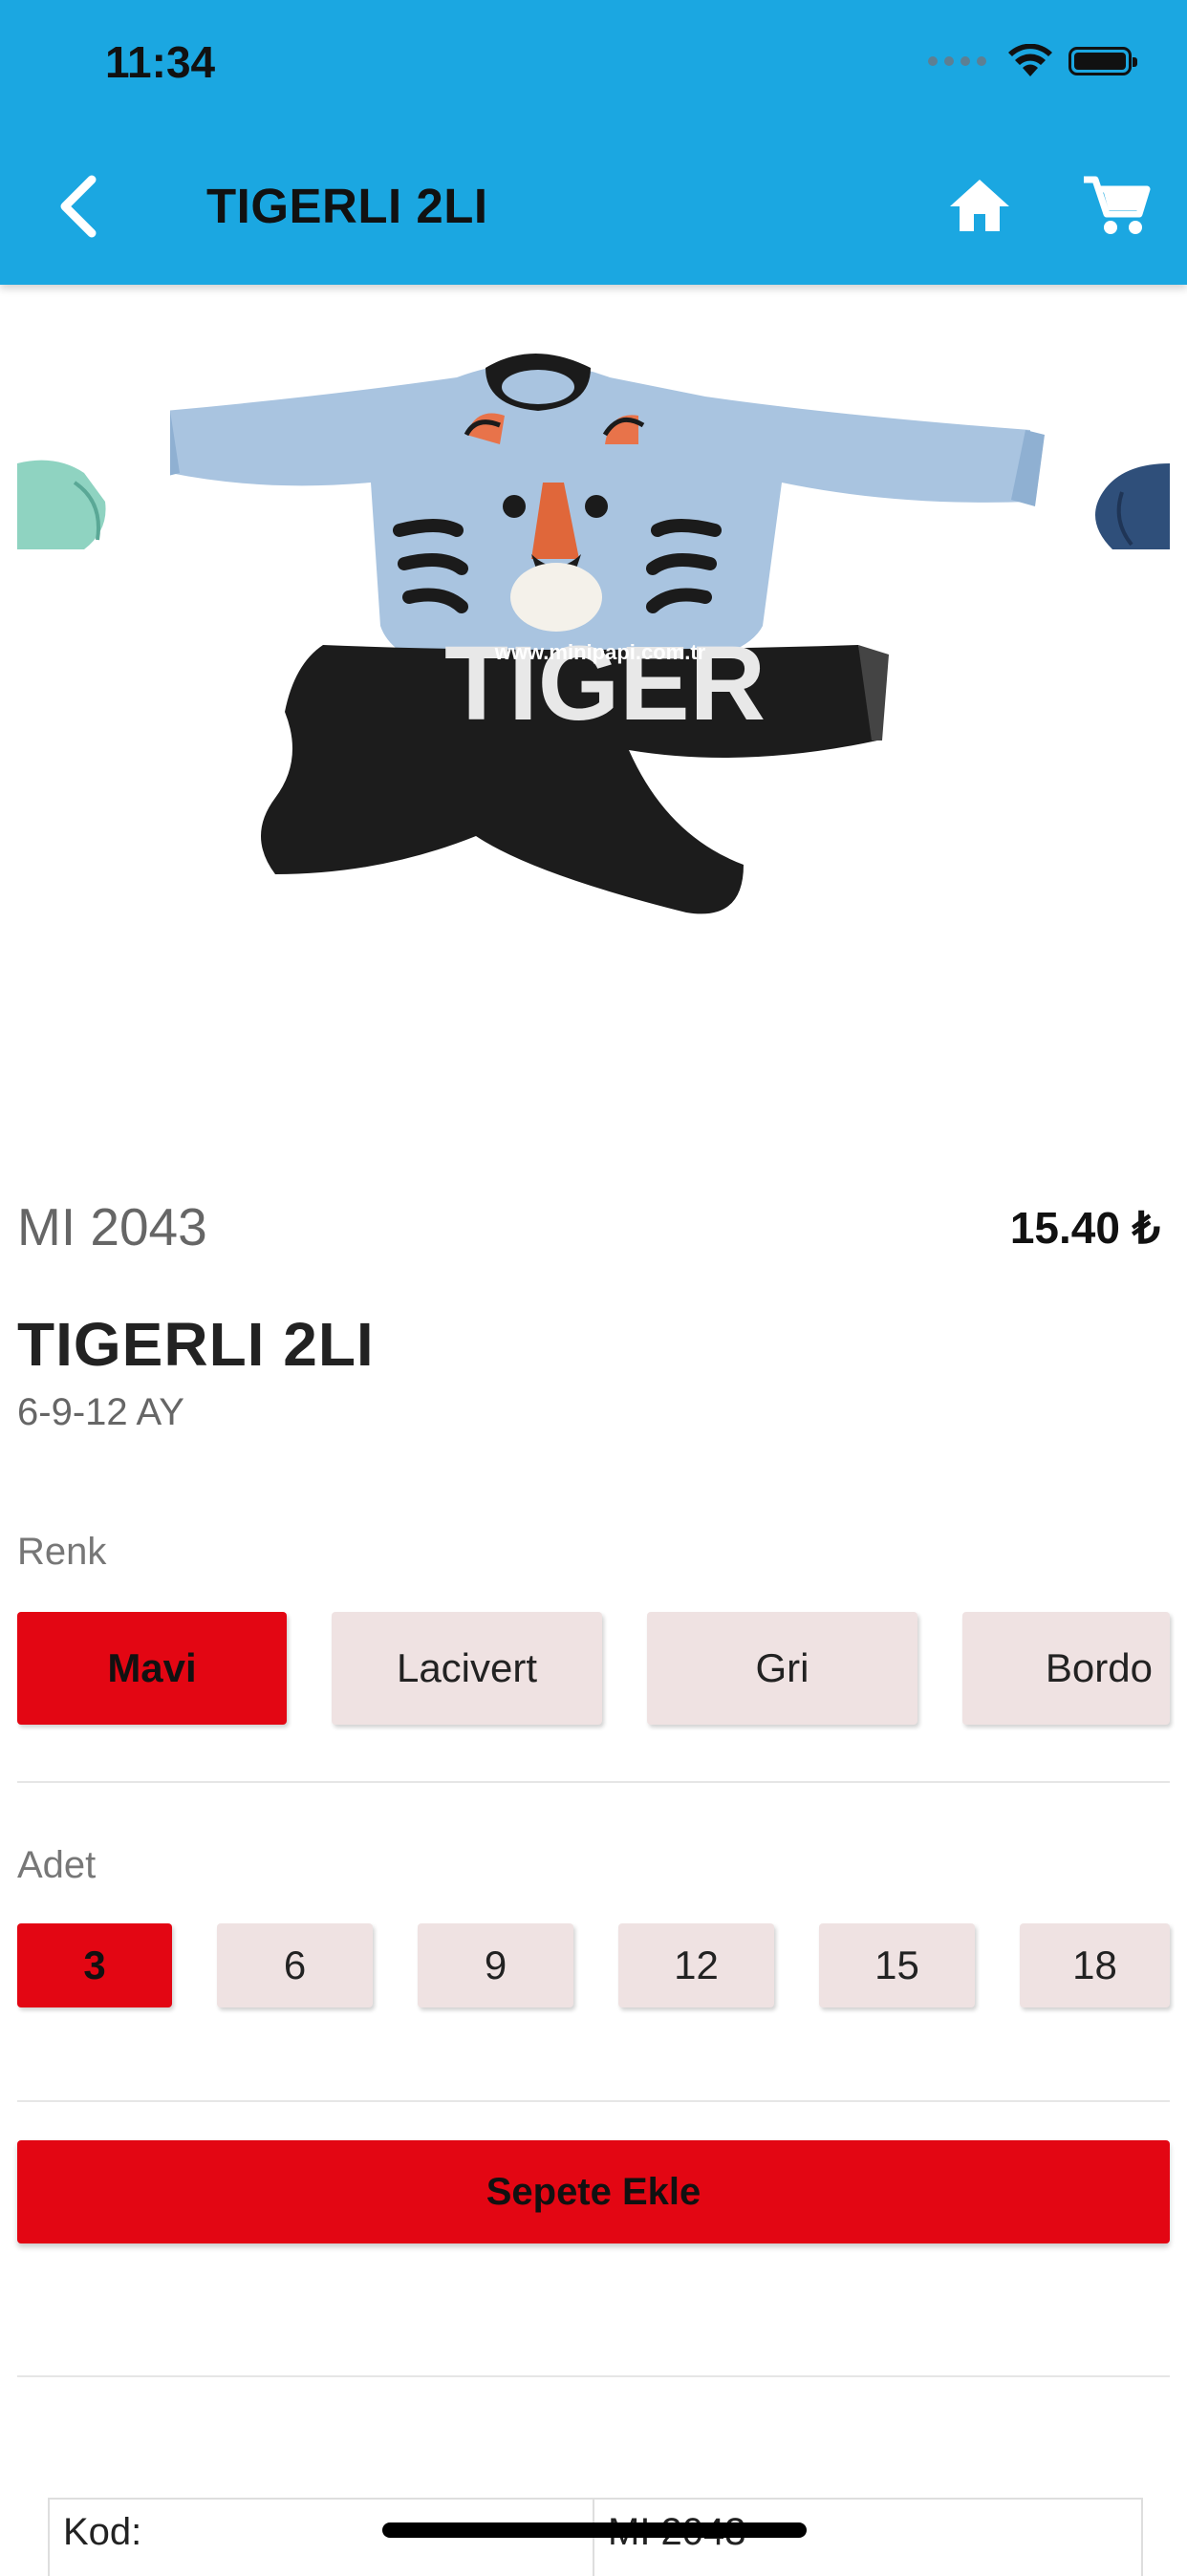 The height and width of the screenshot is (2576, 1187). What do you see at coordinates (1095, 1965) in the screenshot?
I see `quantity-option-18: 18` at bounding box center [1095, 1965].